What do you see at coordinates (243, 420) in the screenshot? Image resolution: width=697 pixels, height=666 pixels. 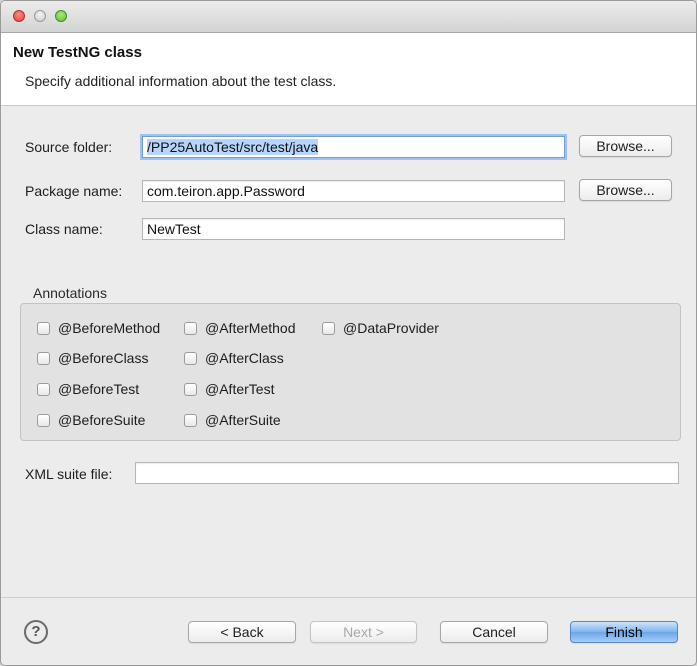 I see `checkbox-label: @AfterSuite` at bounding box center [243, 420].